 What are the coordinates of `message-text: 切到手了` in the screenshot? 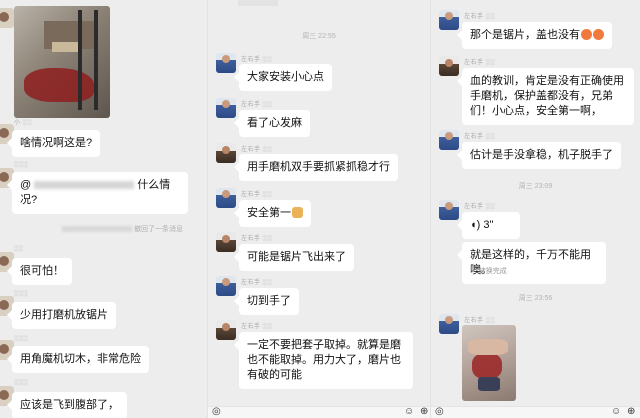 It's located at (269, 301).